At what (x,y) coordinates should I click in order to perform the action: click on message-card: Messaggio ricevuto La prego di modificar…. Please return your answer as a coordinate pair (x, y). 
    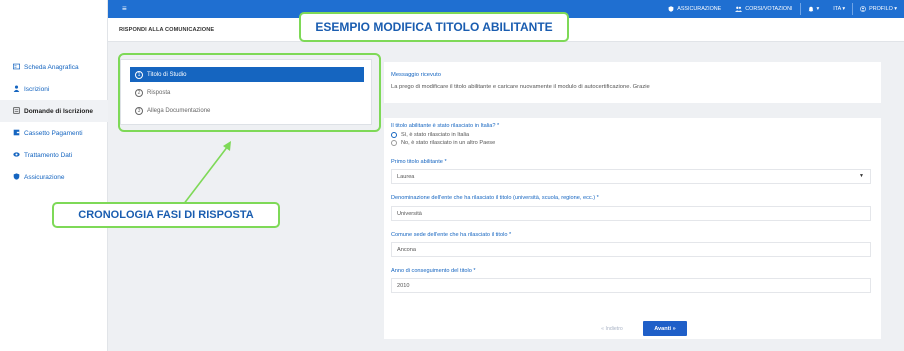
    Looking at the image, I should click on (632, 82).